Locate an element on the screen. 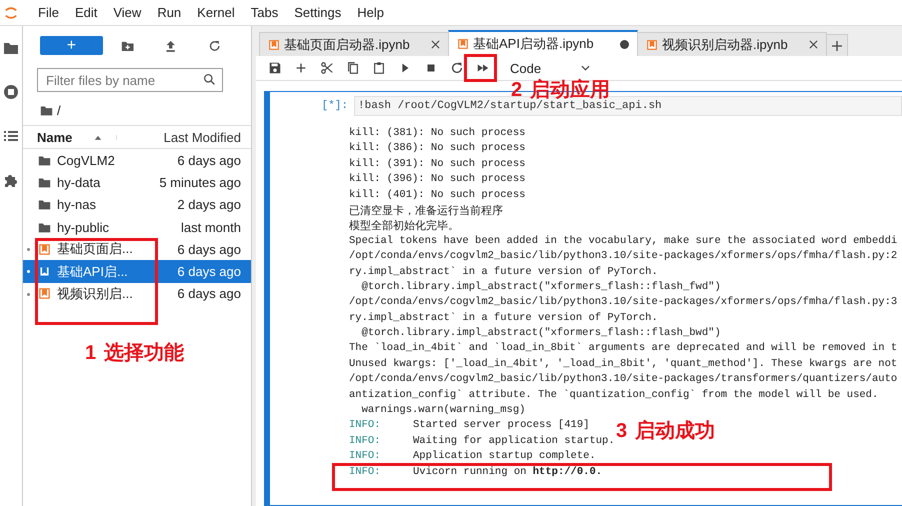 The image size is (902, 506). modified-time: last month is located at coordinates (211, 227).